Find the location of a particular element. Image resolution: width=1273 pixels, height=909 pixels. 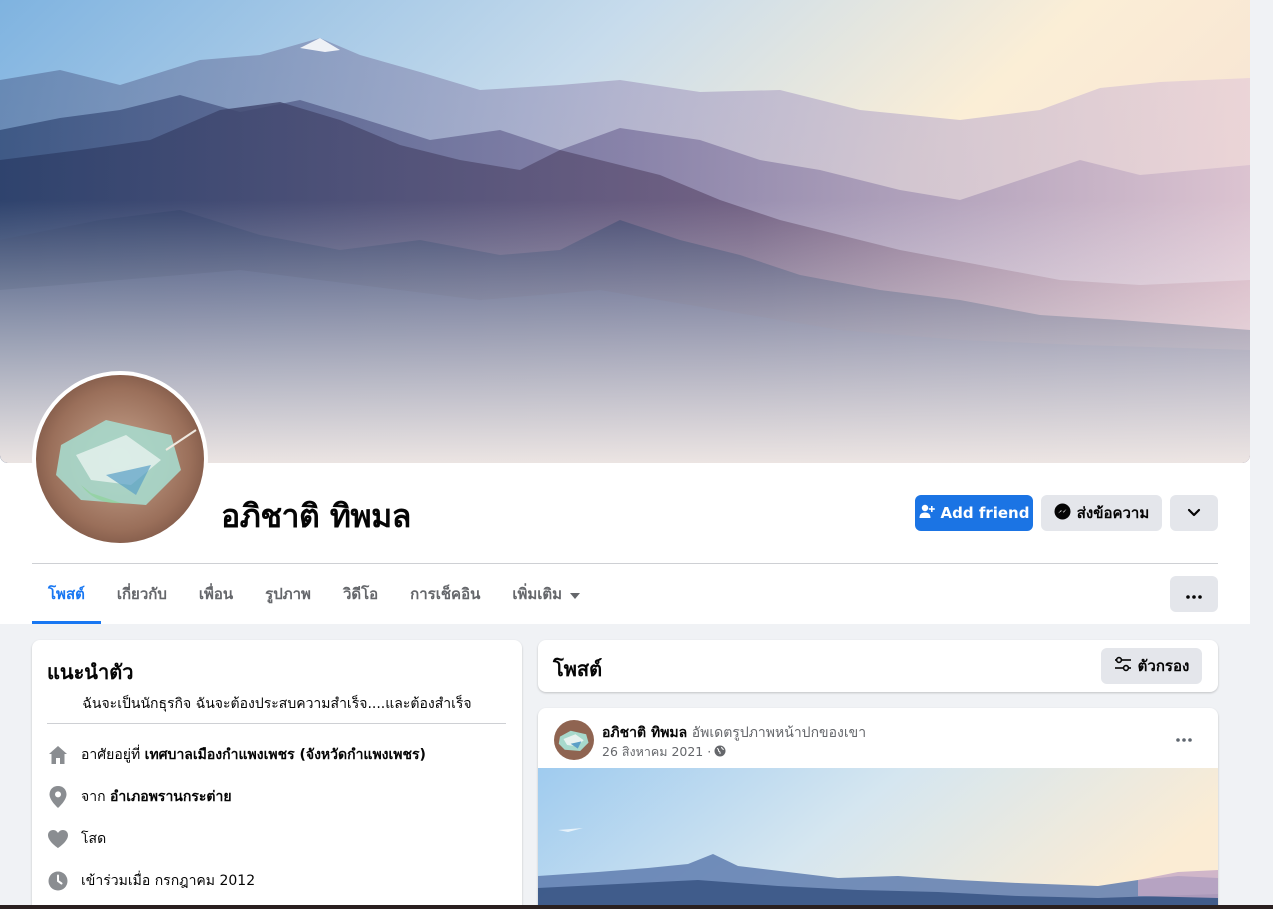

post-meta: 26 สิงหาคม 2021 · is located at coordinates (664, 752).